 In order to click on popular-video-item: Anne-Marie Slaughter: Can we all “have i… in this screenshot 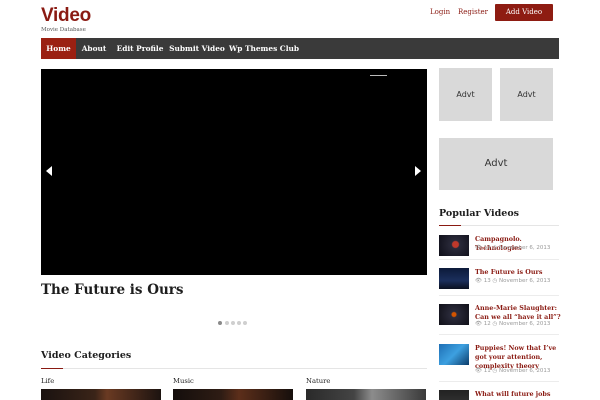, I will do `click(500, 318)`.